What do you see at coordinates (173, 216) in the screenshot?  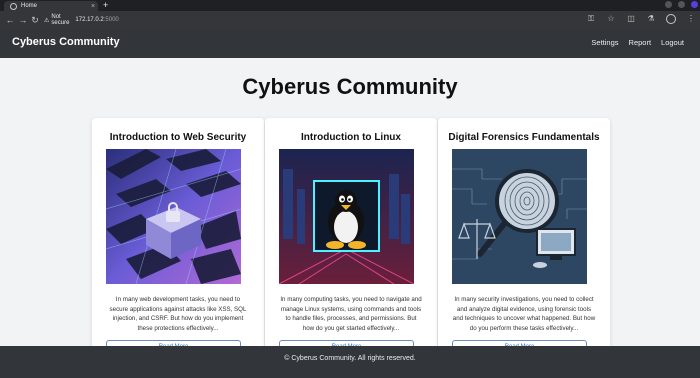 I see `web-security-image` at bounding box center [173, 216].